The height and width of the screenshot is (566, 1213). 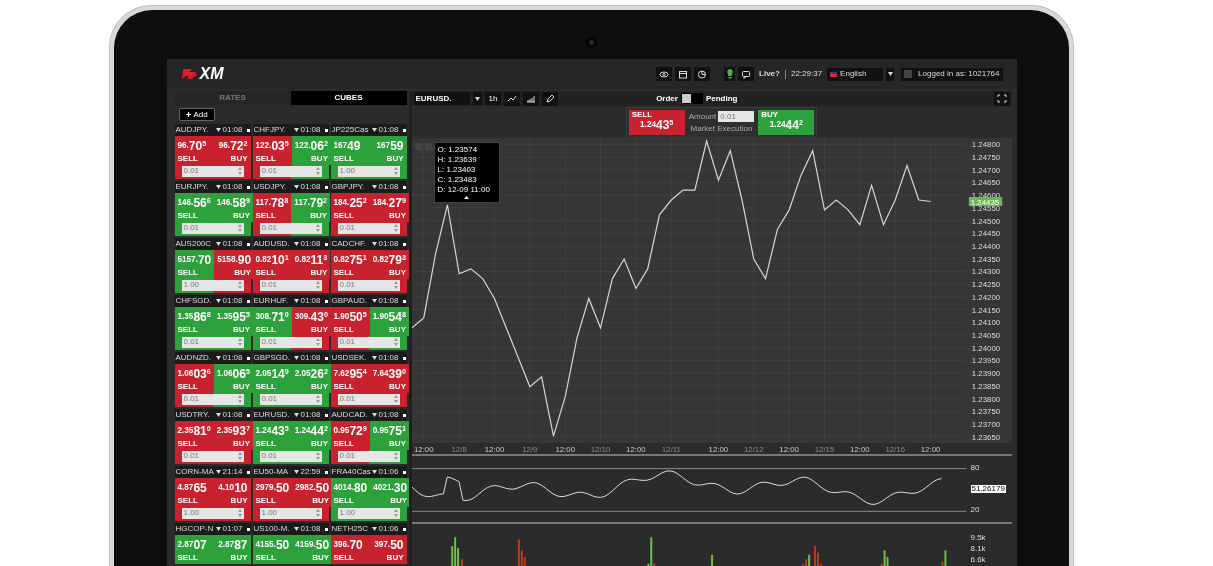 What do you see at coordinates (702, 74) in the screenshot?
I see `pie-chart-icon` at bounding box center [702, 74].